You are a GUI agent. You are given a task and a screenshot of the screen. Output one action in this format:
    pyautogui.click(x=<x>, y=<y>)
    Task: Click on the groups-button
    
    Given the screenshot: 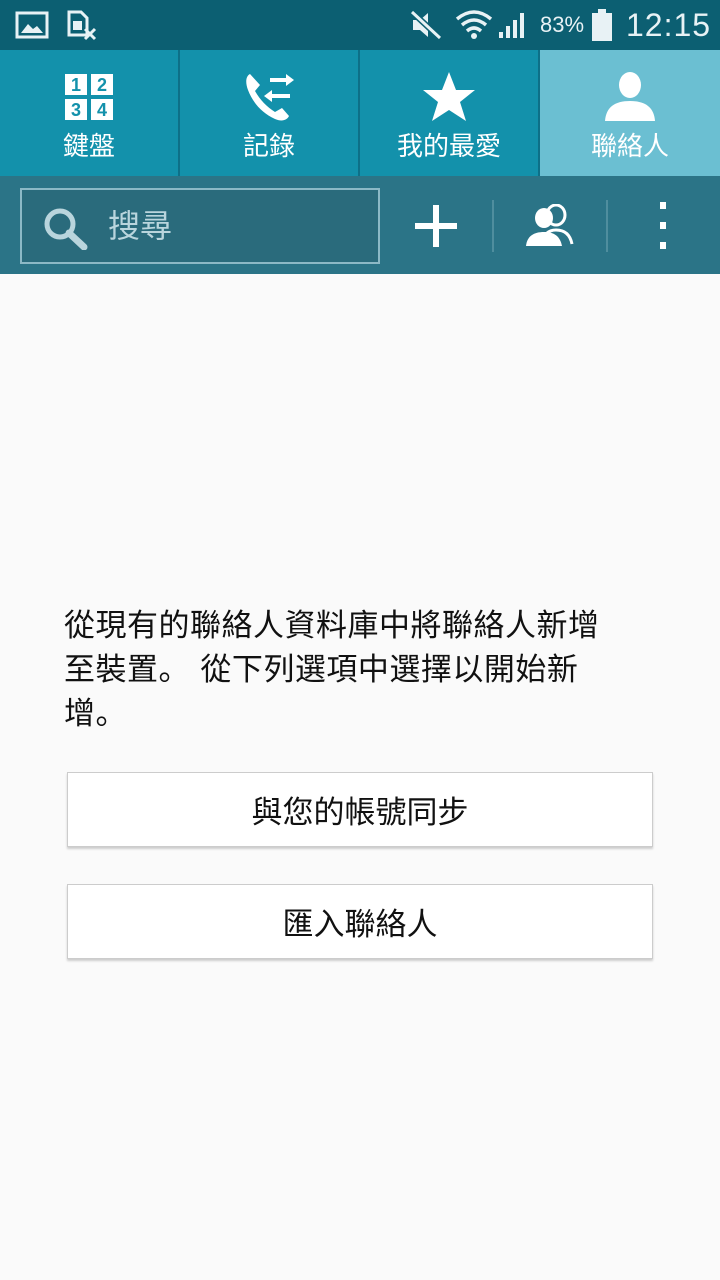 What is the action you would take?
    pyautogui.click(x=550, y=226)
    